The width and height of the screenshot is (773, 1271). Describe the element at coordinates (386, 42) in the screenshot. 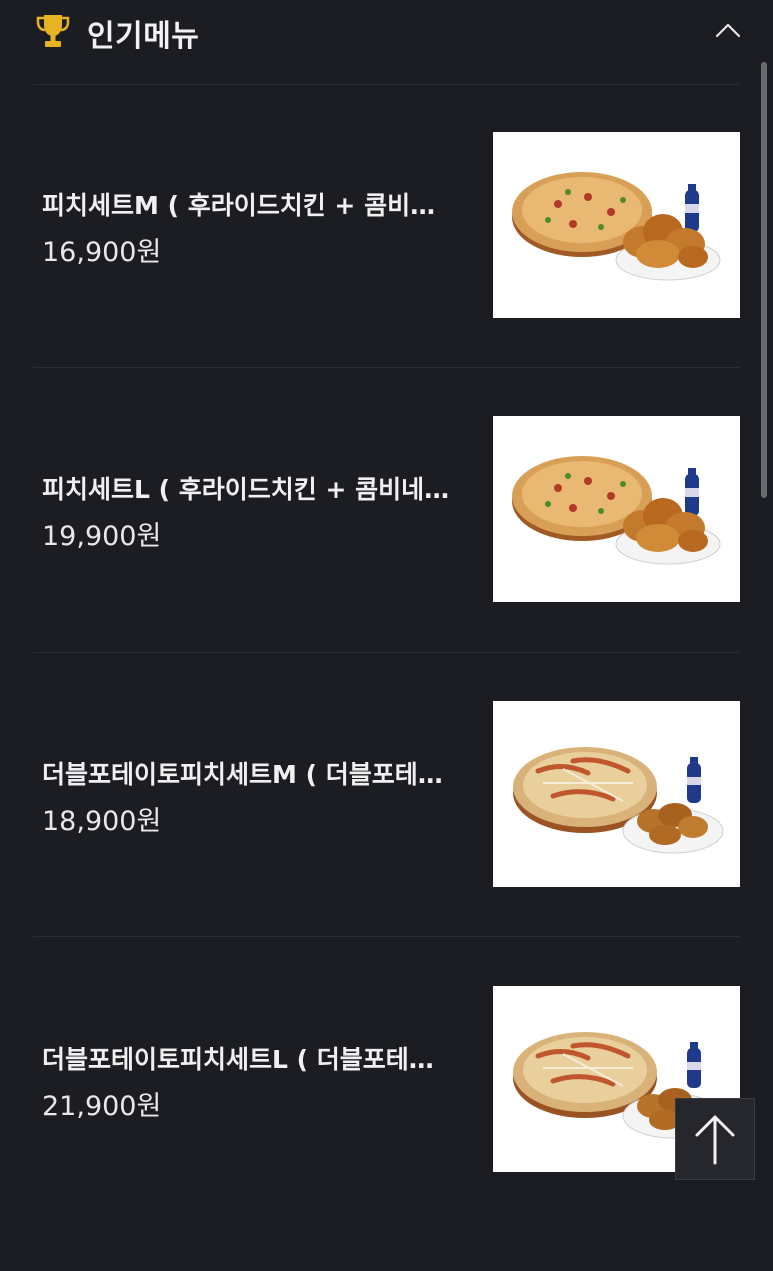

I see `section-header: 인기메뉴` at that location.